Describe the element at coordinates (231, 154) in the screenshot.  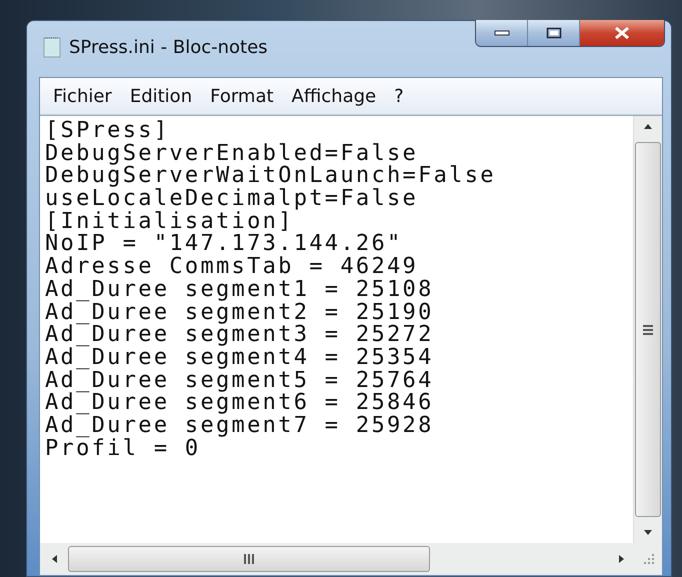
I see `text-line: DebugServerEnabled=False` at that location.